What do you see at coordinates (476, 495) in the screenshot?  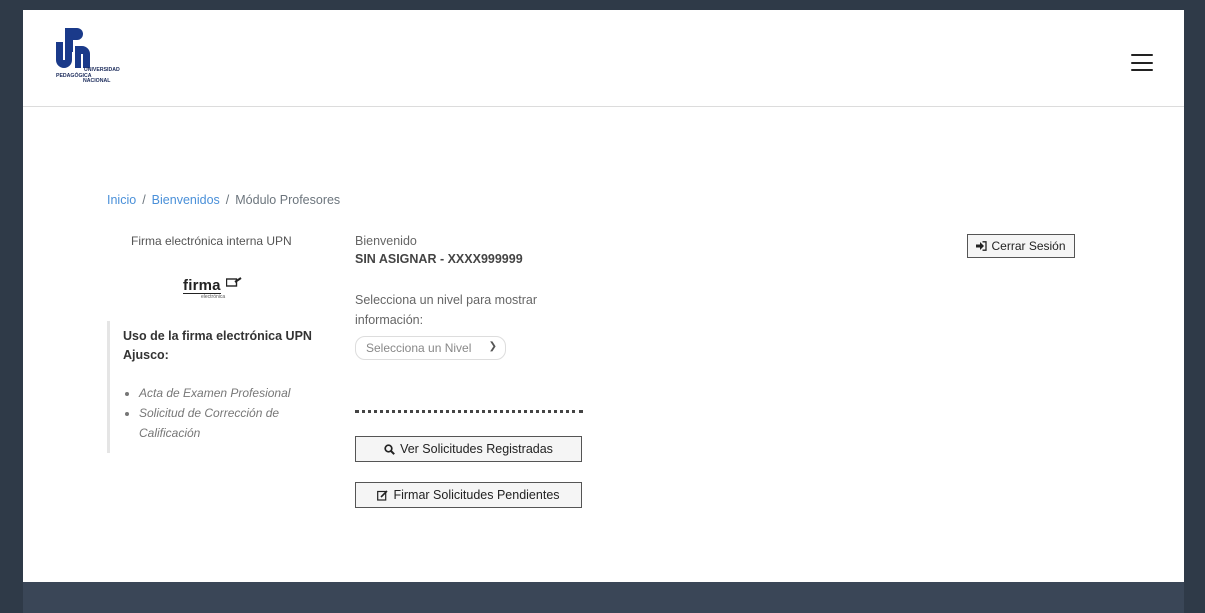 I see `sign-requests-label: Firmar Solicitudes Pendientes` at bounding box center [476, 495].